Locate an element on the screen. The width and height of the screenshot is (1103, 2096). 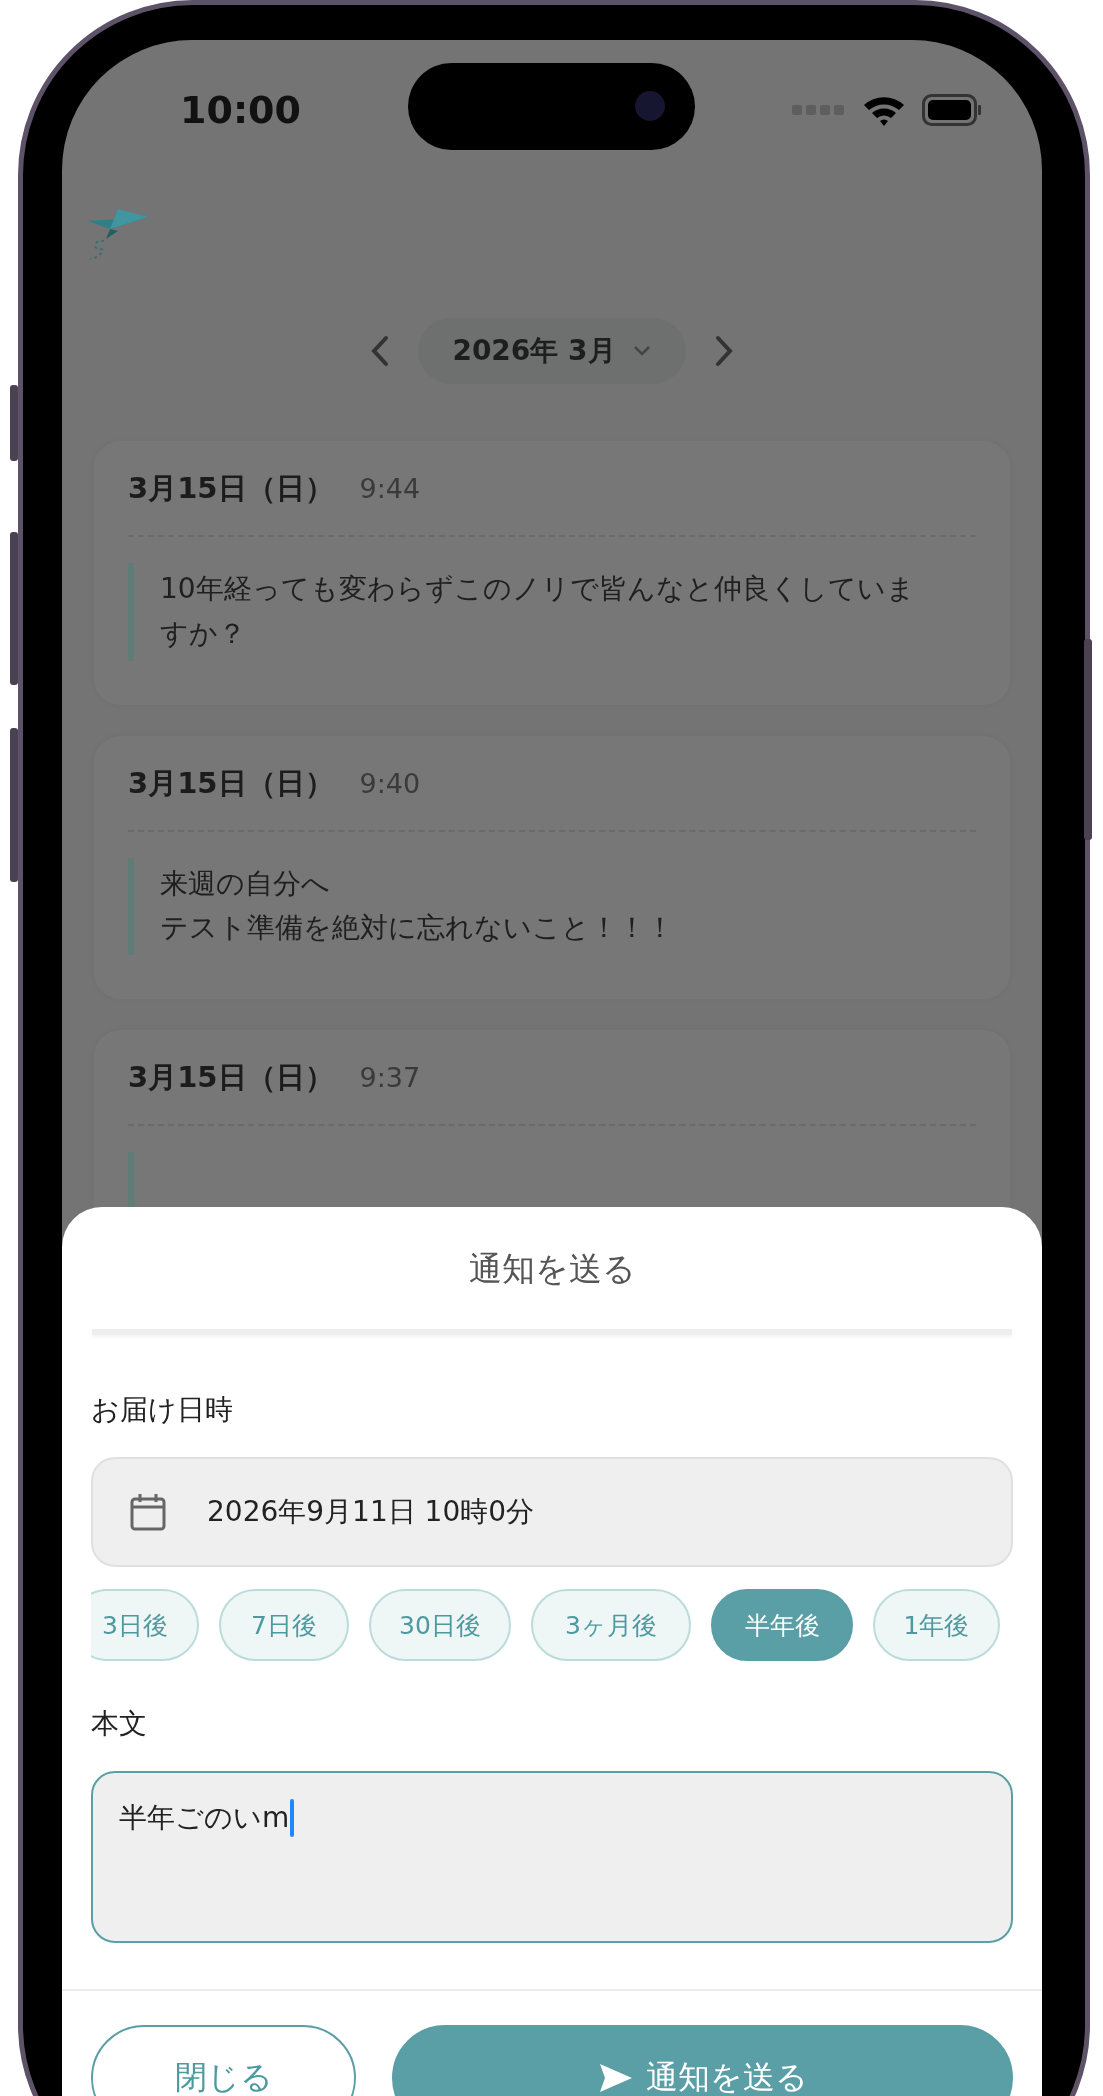
previous-month-button is located at coordinates (380, 351).